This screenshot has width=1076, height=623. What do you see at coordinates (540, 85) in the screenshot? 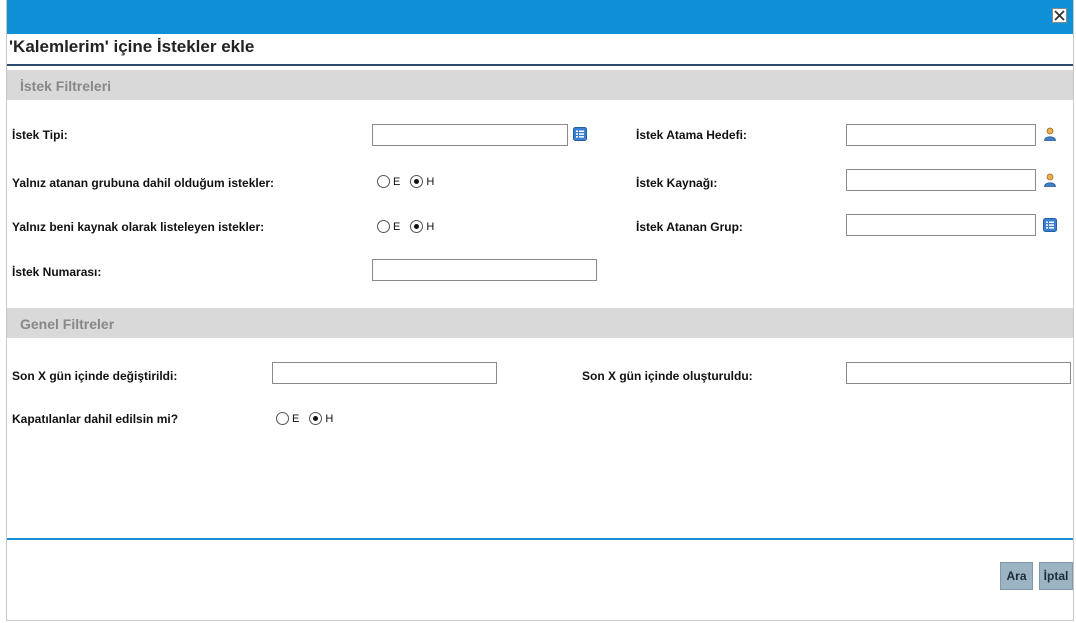
I see `request-filters-header: İstek Filtreleri` at bounding box center [540, 85].